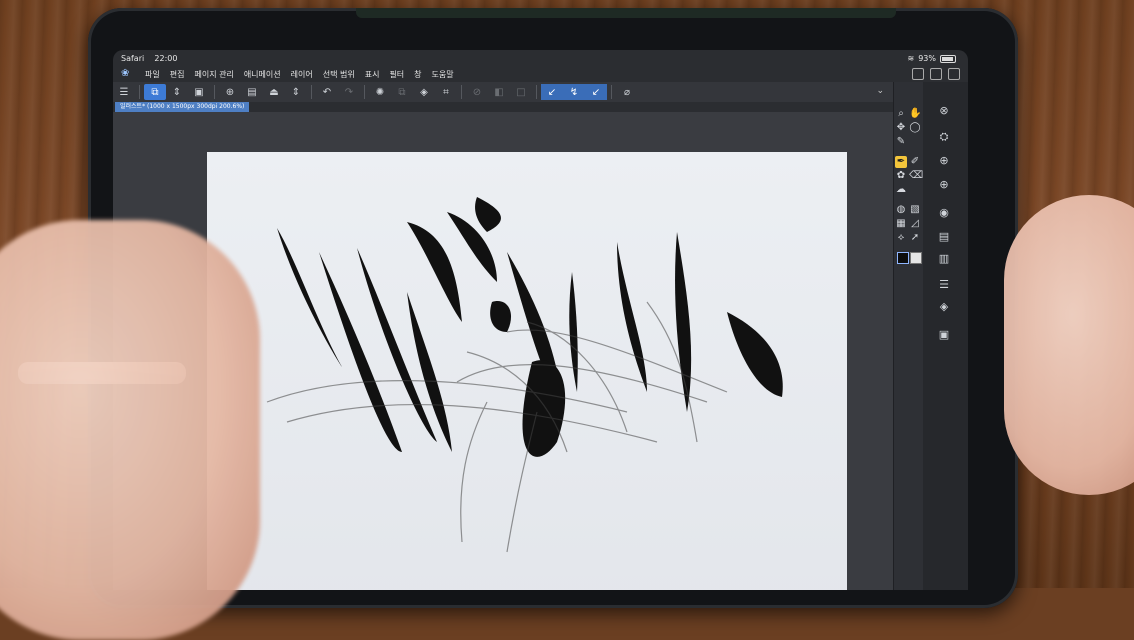 The image size is (1134, 640). I want to click on fill-icon: ◈, so click(424, 92).